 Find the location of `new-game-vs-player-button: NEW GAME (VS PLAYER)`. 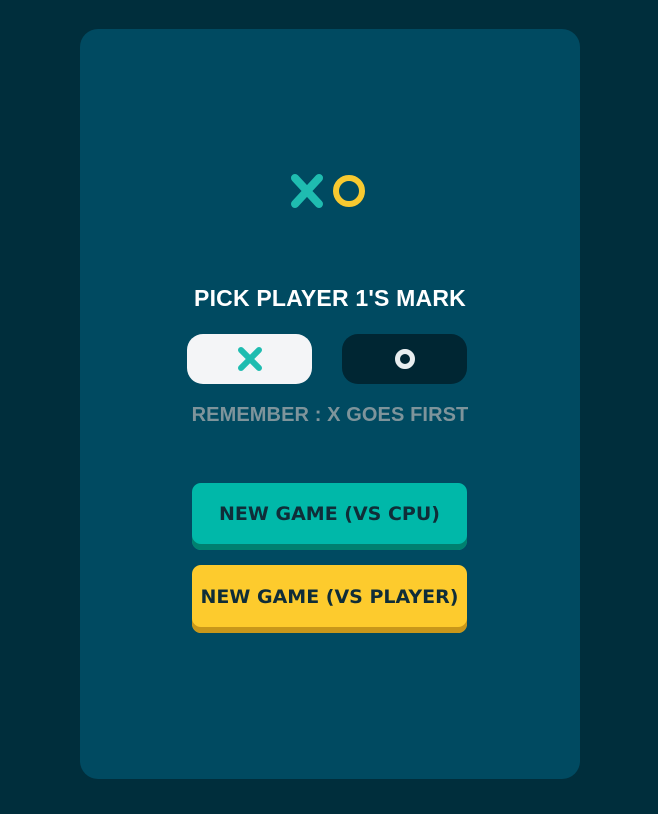

new-game-vs-player-button: NEW GAME (VS PLAYER) is located at coordinates (329, 599).